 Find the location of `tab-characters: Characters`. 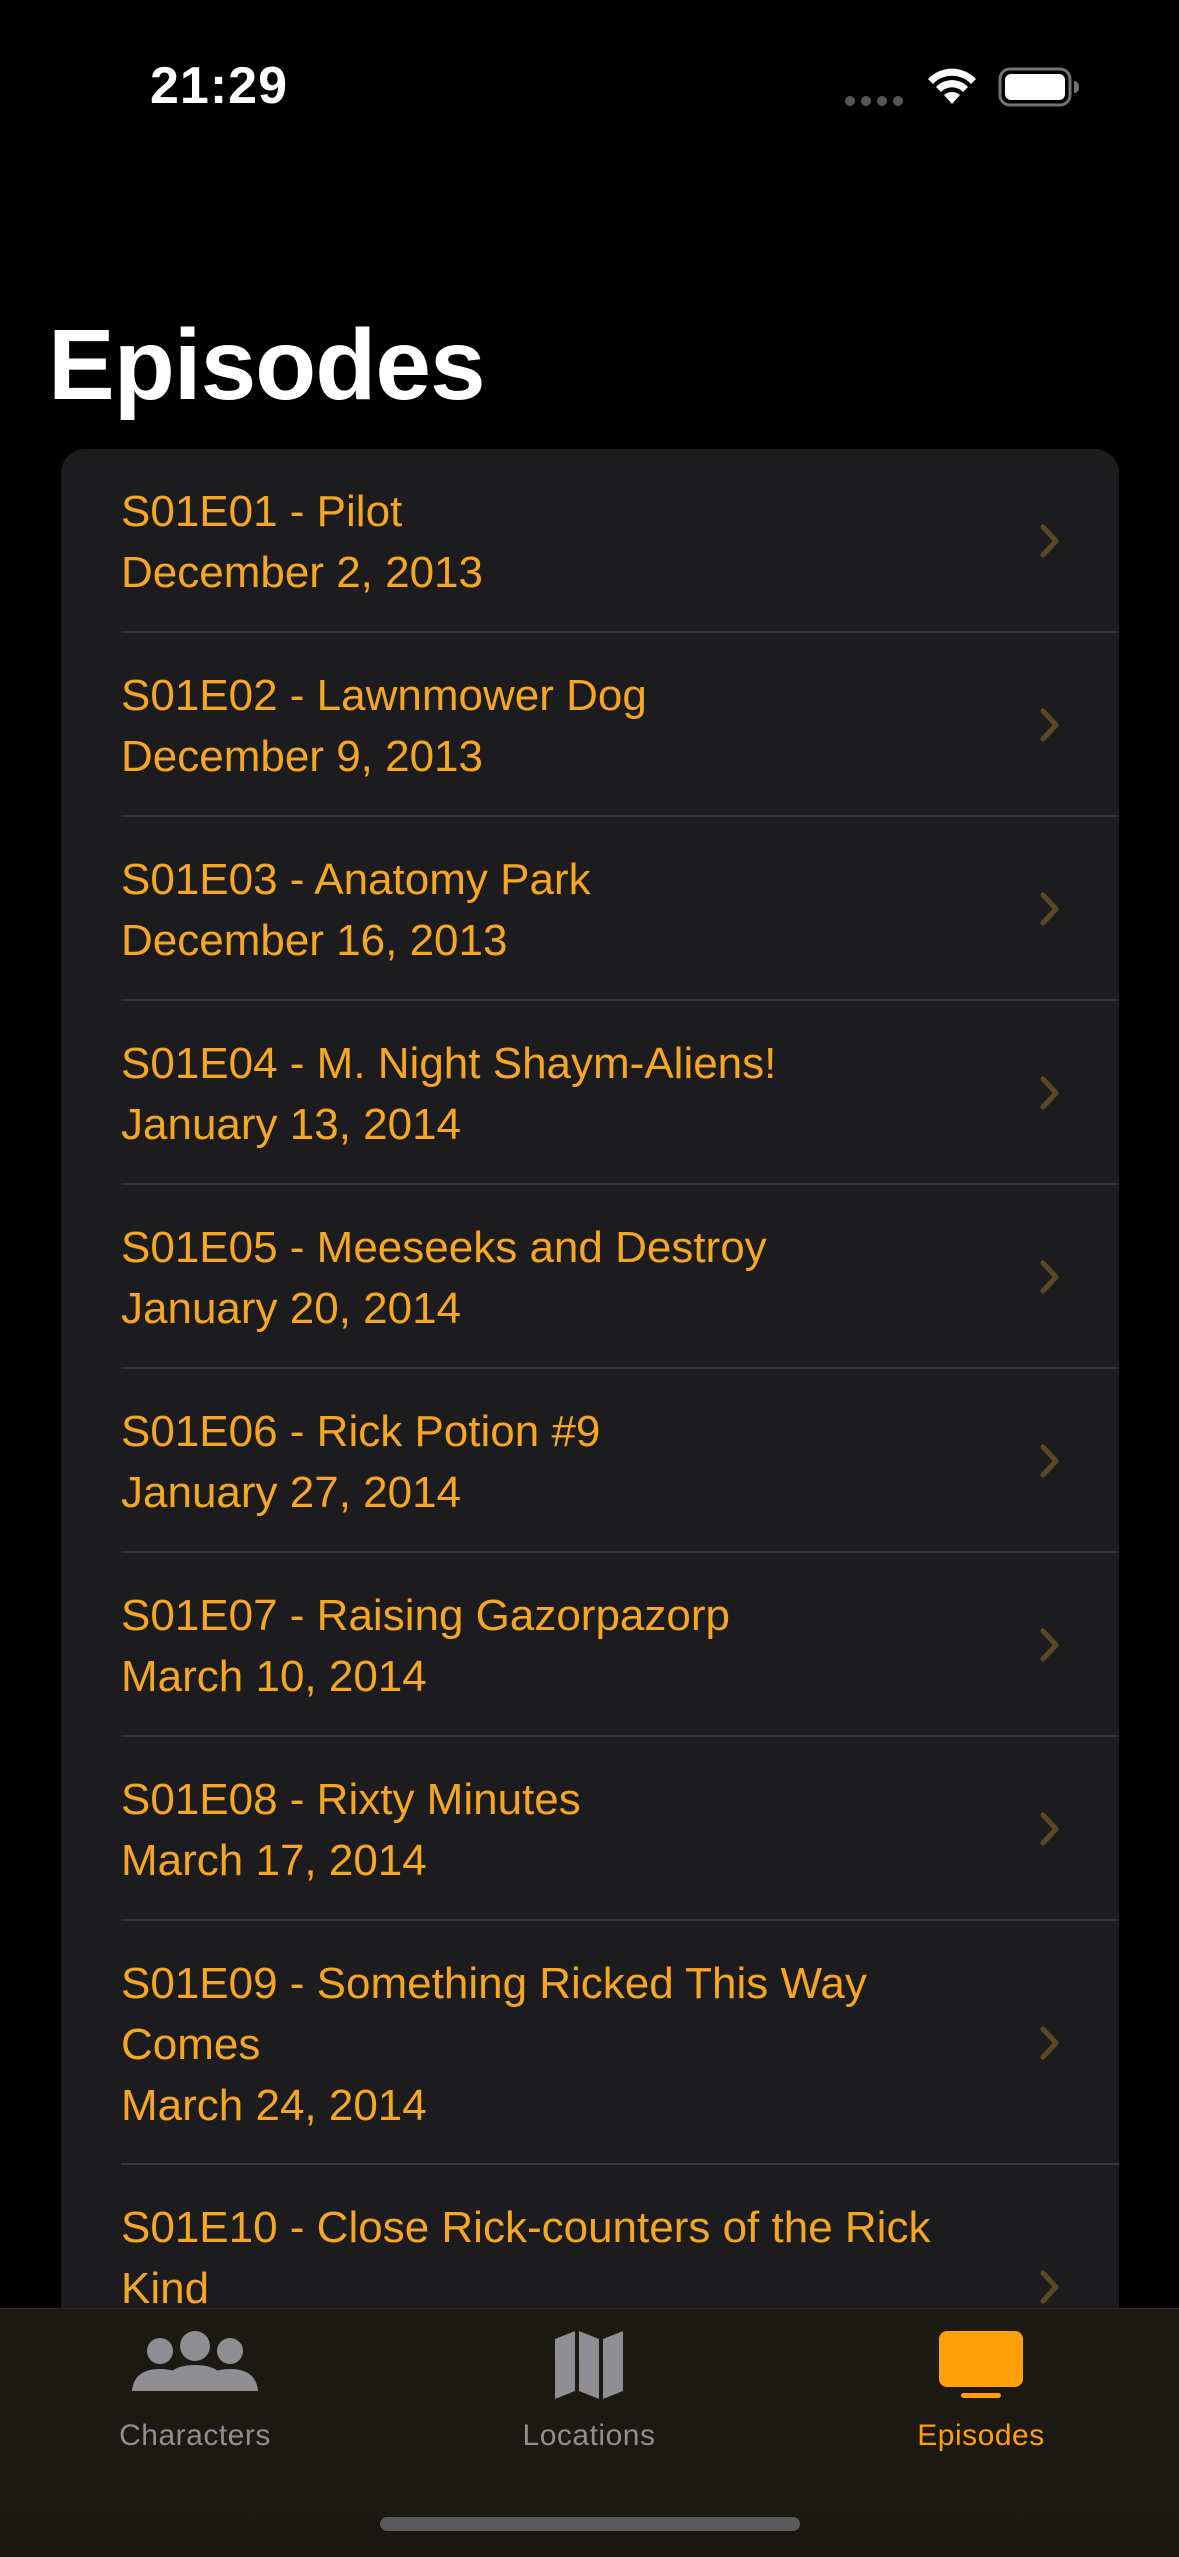

tab-characters: Characters is located at coordinates (195, 2380).